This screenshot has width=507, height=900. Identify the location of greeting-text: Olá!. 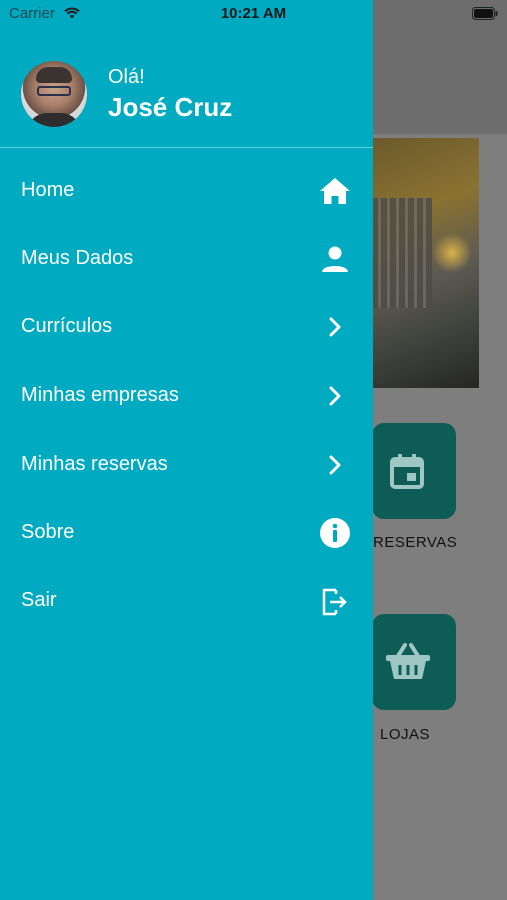
(126, 77).